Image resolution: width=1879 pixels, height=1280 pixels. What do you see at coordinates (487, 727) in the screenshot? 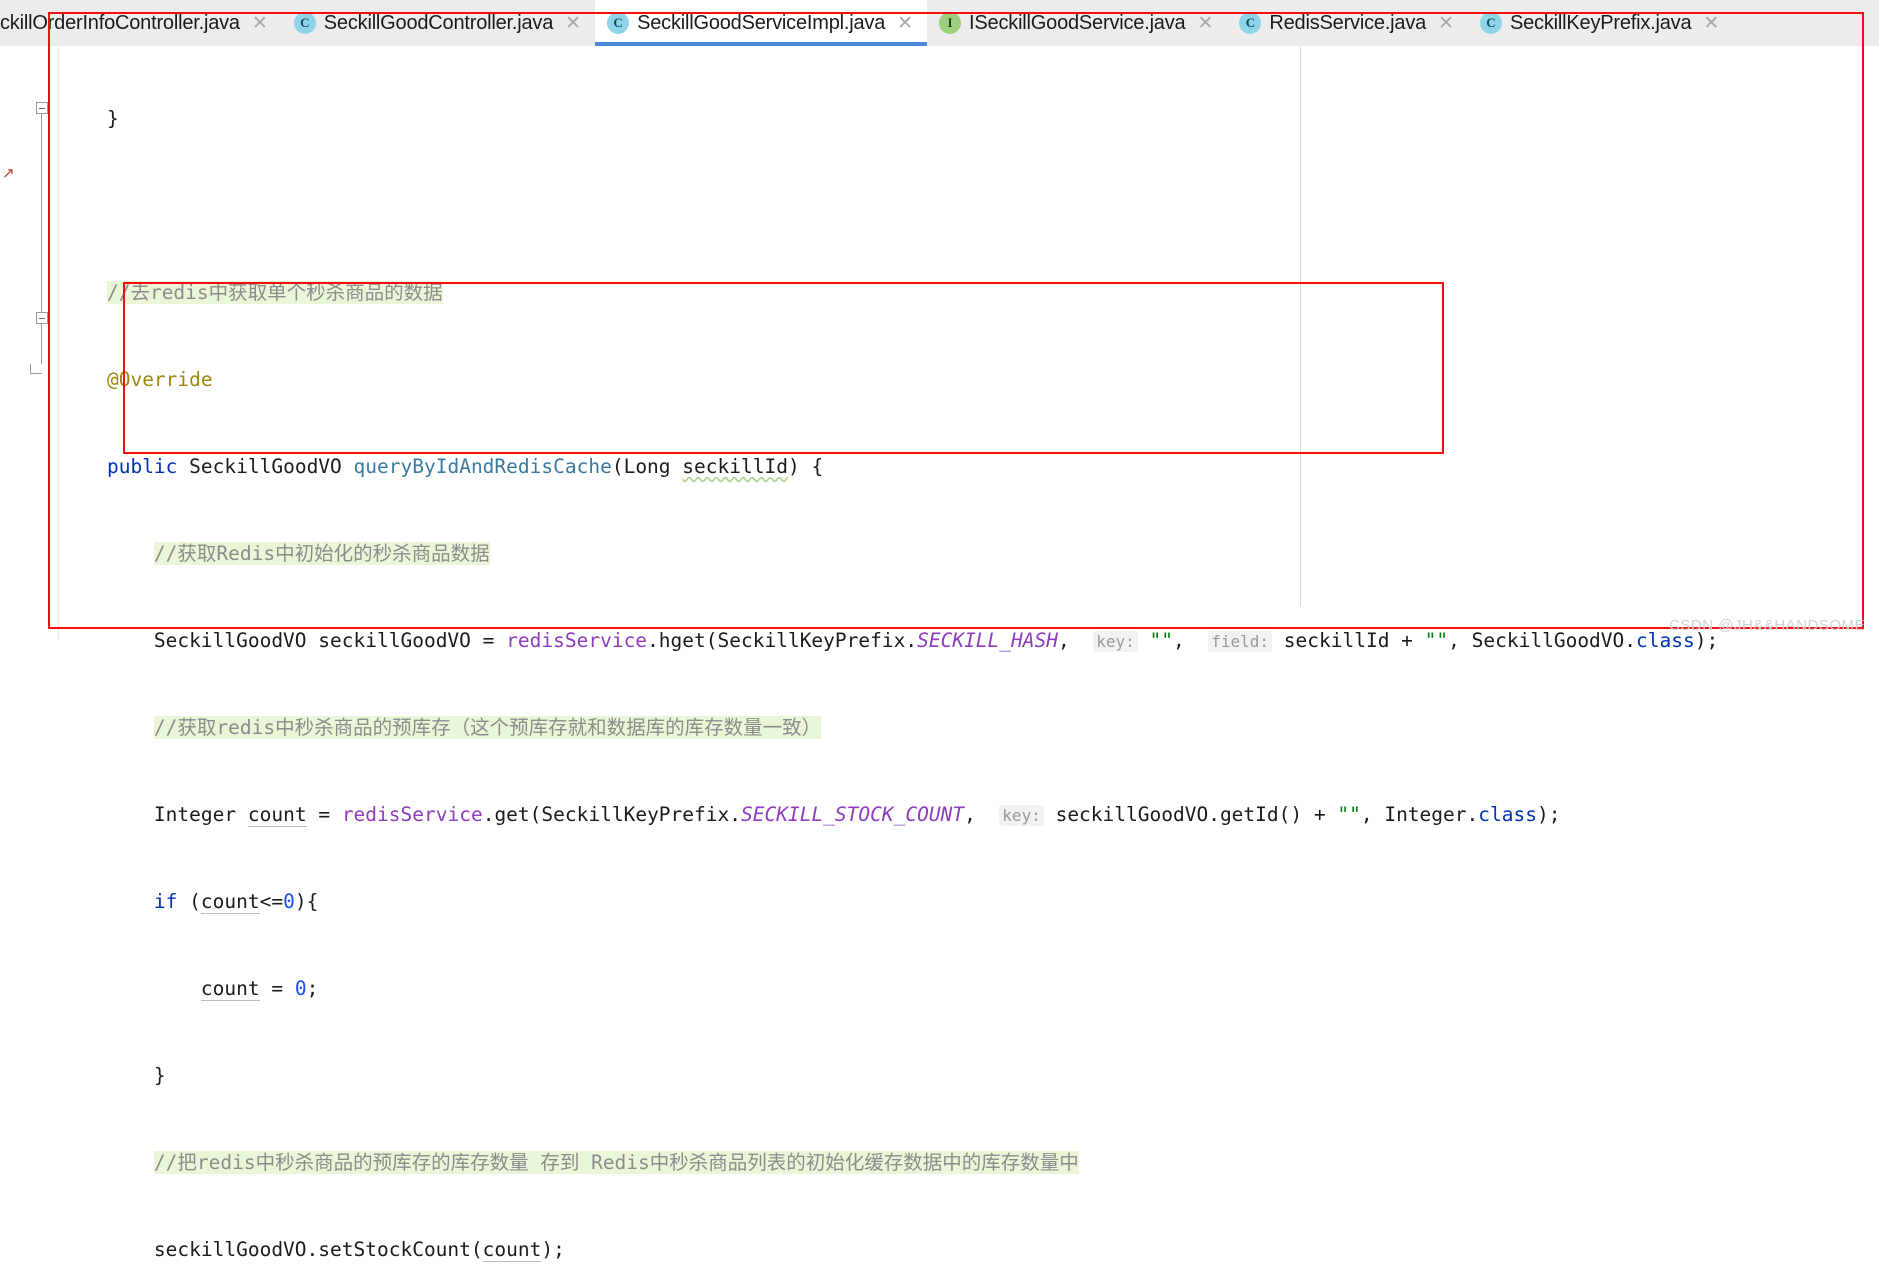
I see `comment-get-pre-stock: //获取redis中秒杀商品的预库存（这个预库存就和数据库的库存数量一致）` at bounding box center [487, 727].